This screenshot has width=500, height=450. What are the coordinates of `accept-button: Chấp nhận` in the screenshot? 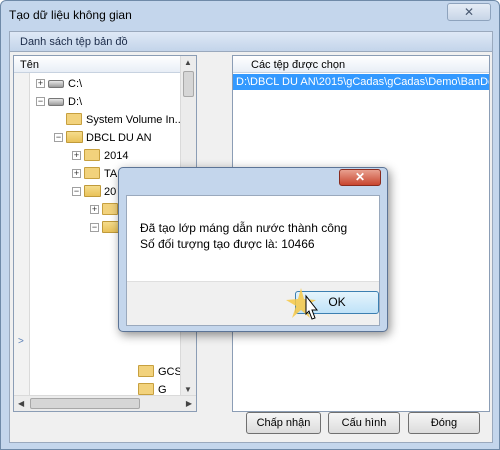 It's located at (283, 423).